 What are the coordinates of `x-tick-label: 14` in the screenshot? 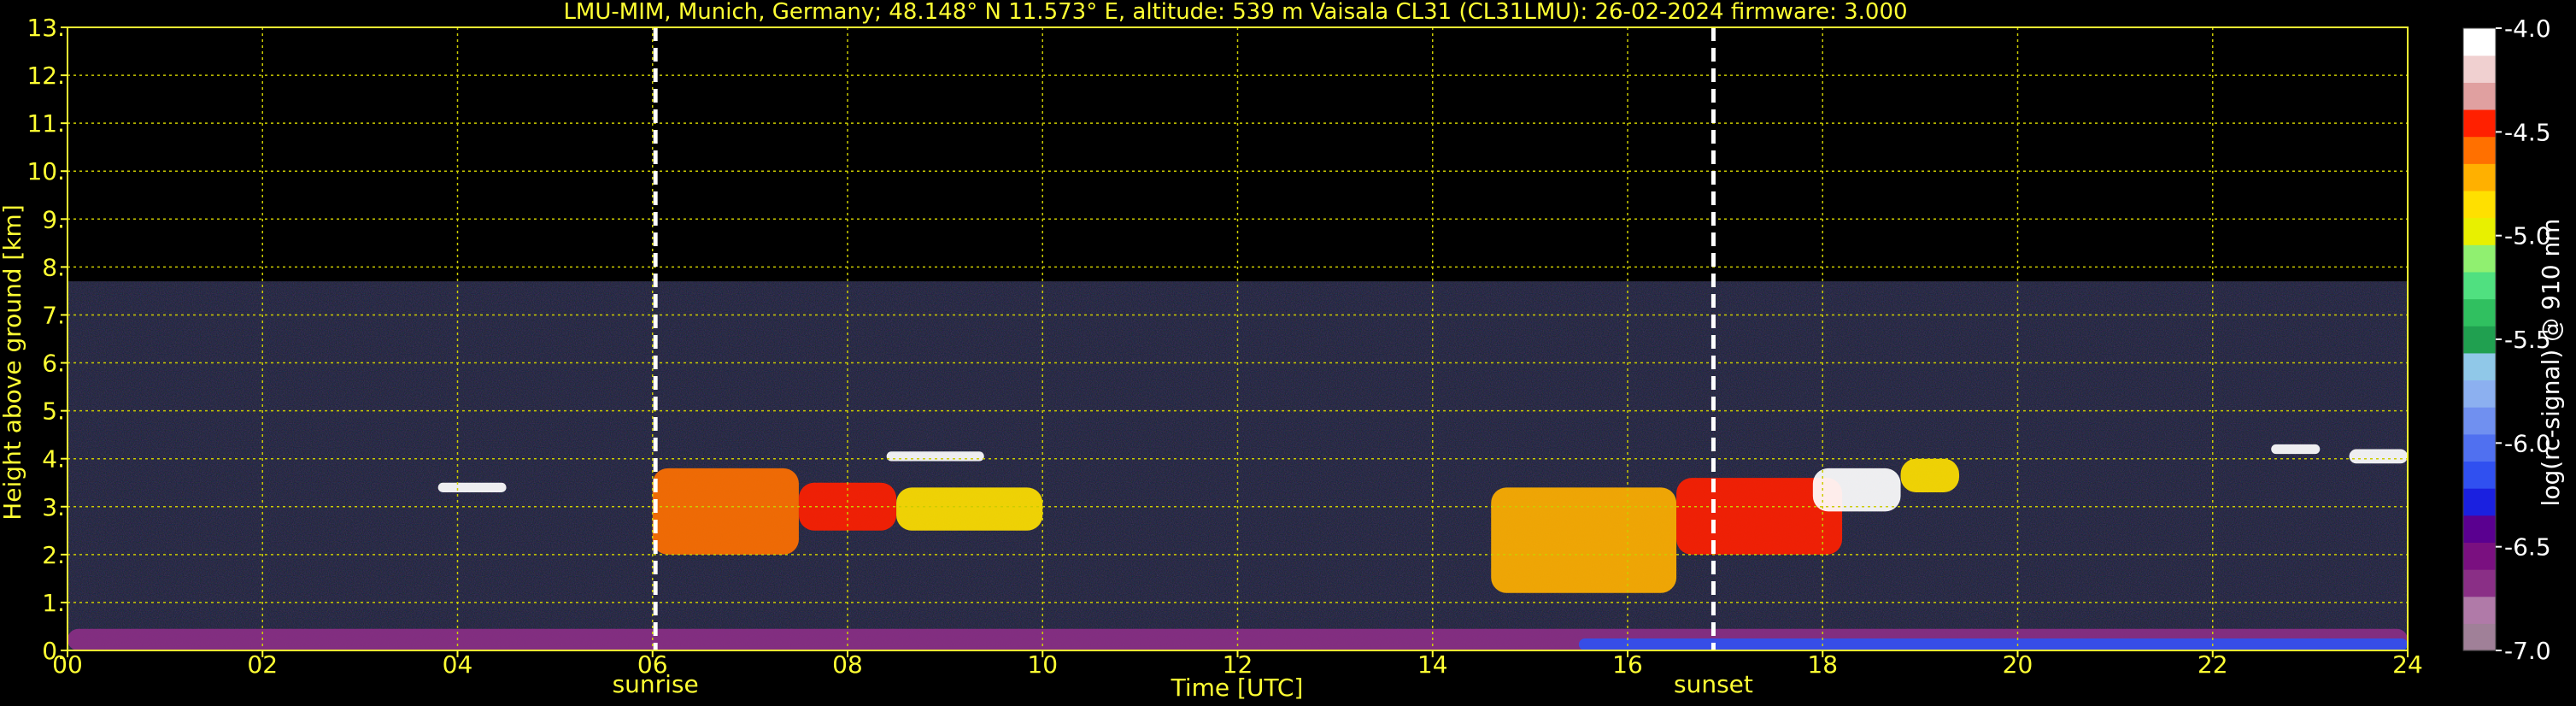 It's located at (1432, 664).